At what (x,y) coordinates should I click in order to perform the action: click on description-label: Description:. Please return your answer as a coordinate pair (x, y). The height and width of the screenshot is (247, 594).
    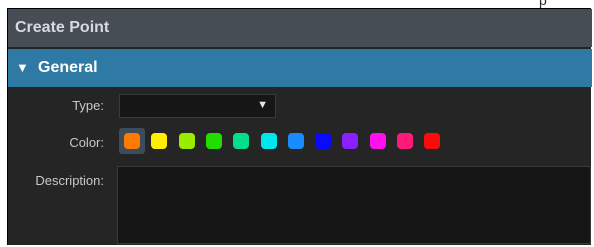
    Looking at the image, I should click on (69, 180).